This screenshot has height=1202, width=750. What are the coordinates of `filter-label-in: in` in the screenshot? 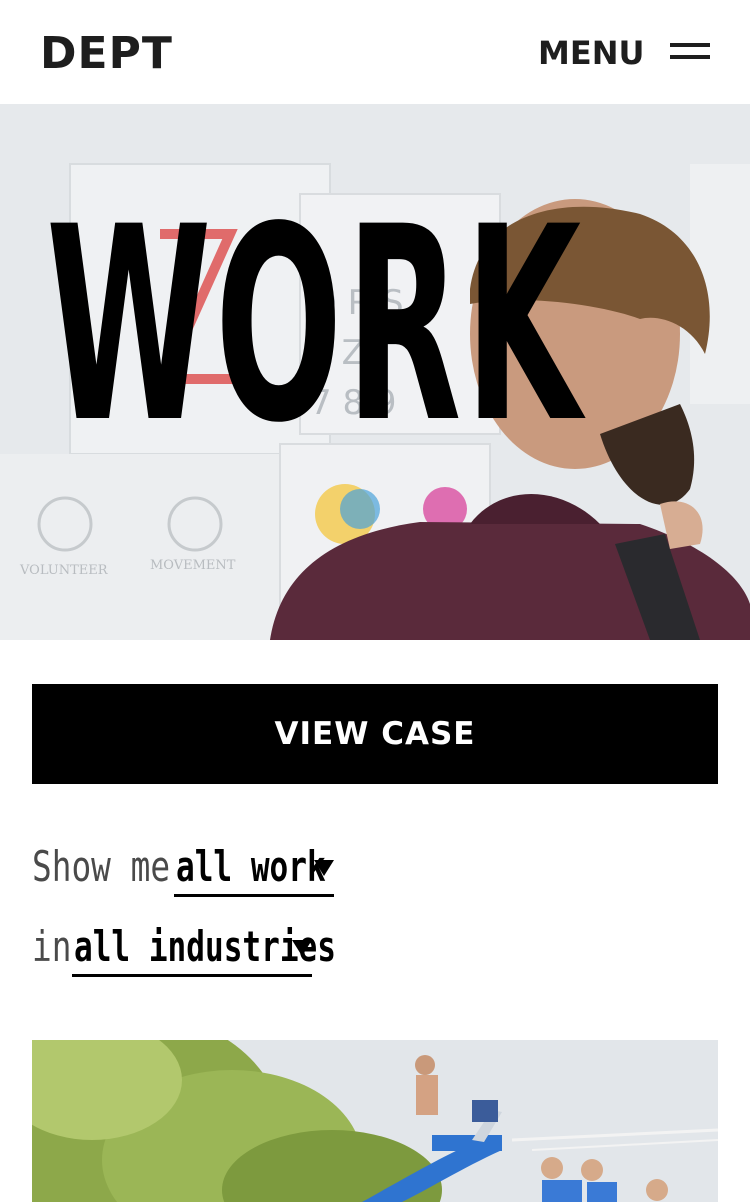 It's located at (52, 946).